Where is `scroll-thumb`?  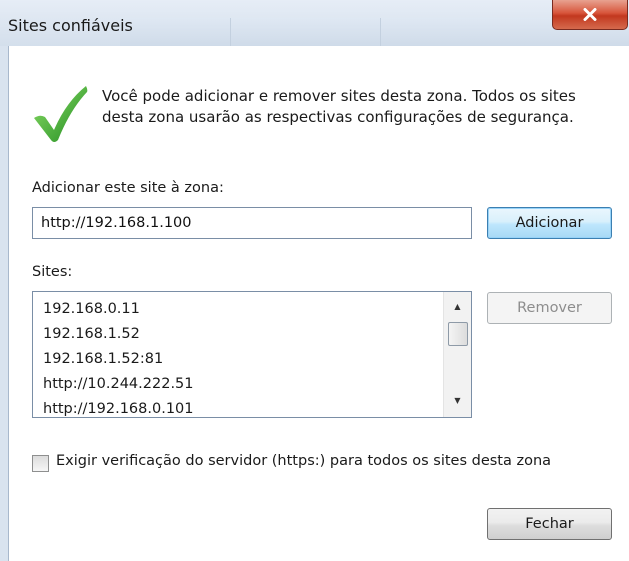 scroll-thumb is located at coordinates (458, 334).